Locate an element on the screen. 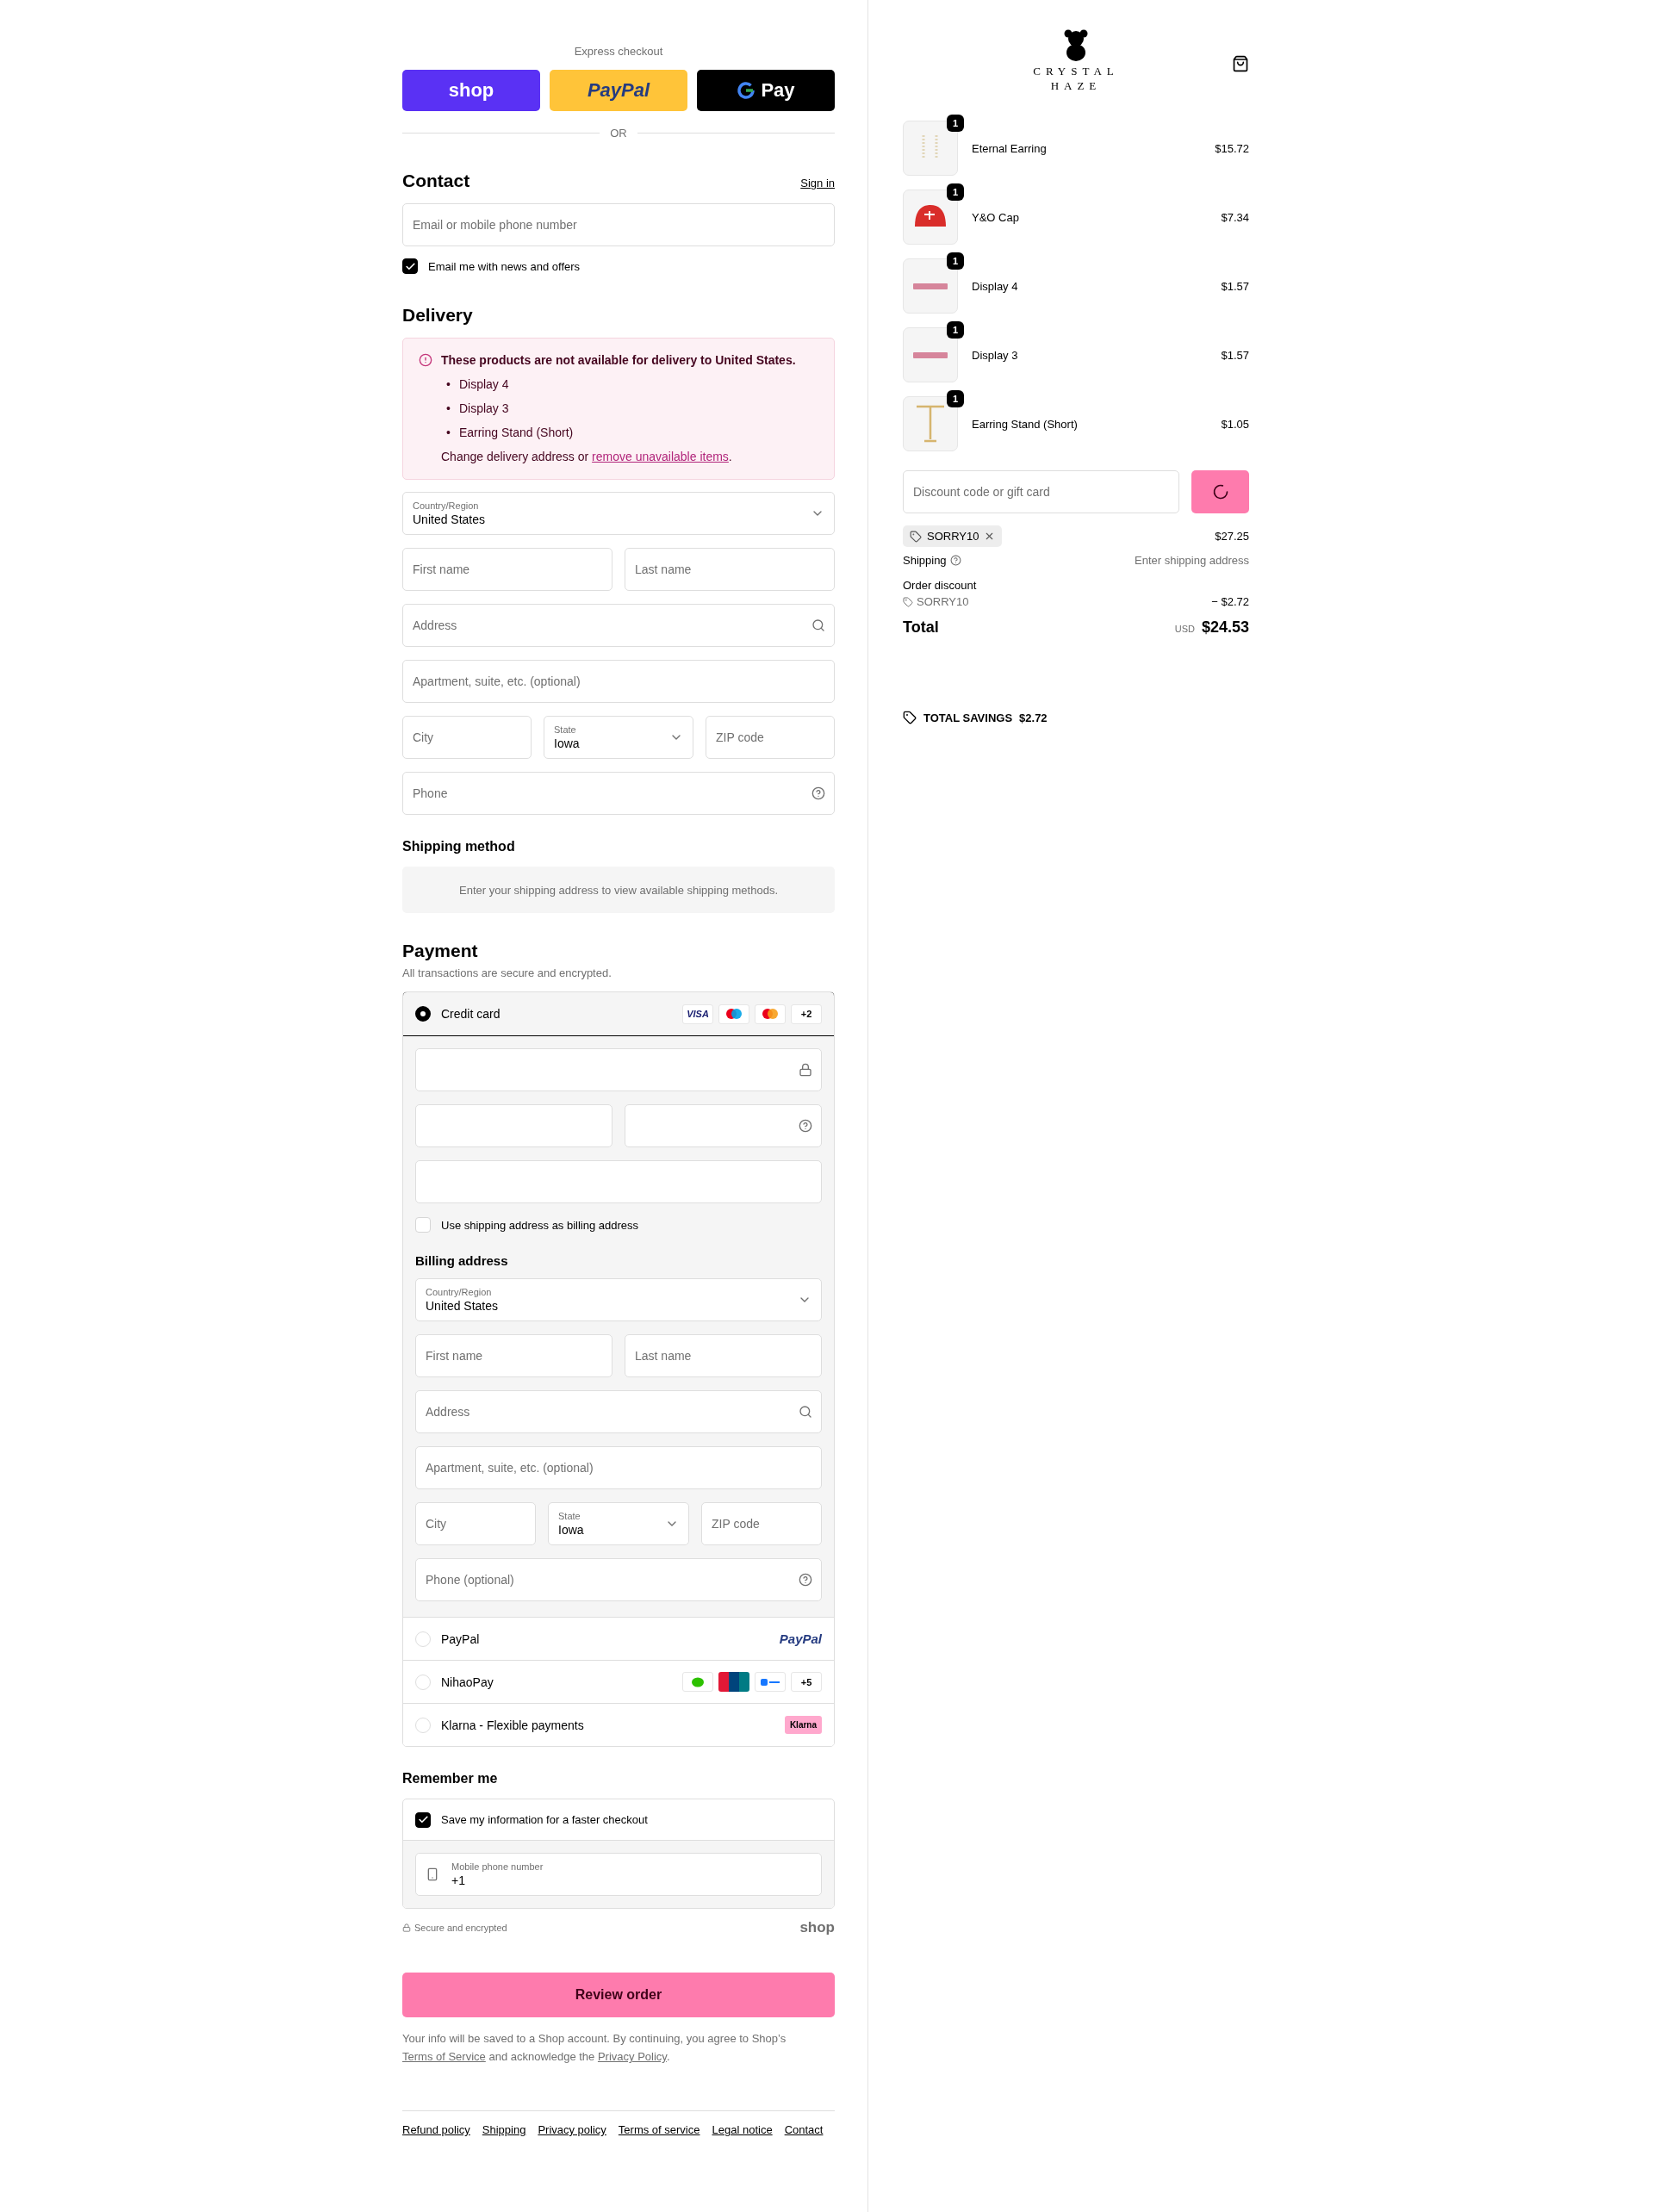 Image resolution: width=1654 pixels, height=2212 pixels. payment-label: Klarna - Flexible payments is located at coordinates (513, 1725).